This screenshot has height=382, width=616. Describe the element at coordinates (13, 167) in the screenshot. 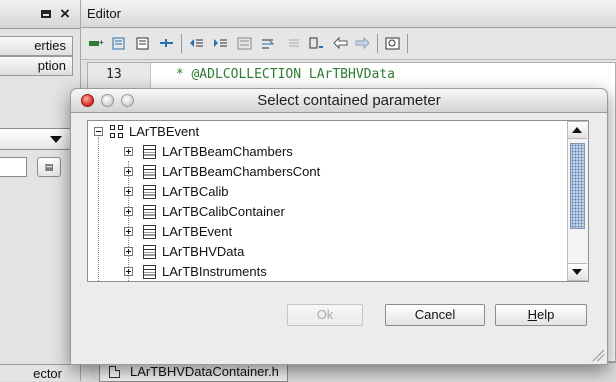

I see `sidebar-input` at that location.